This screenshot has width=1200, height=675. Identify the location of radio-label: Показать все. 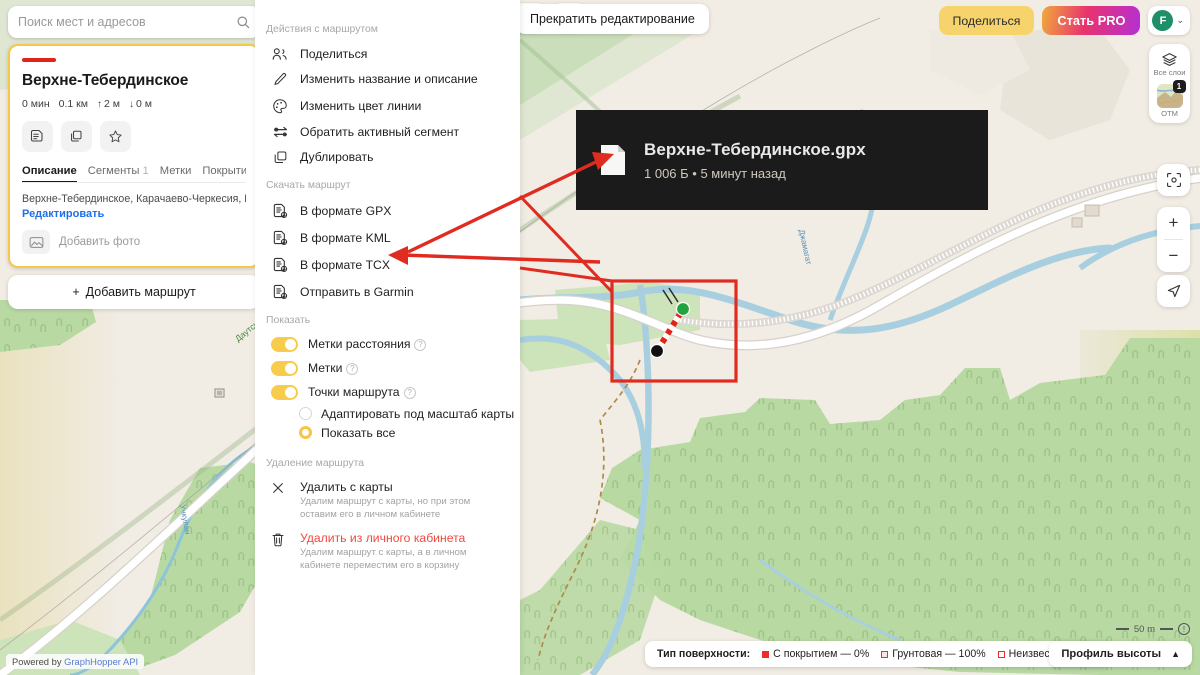
(358, 432).